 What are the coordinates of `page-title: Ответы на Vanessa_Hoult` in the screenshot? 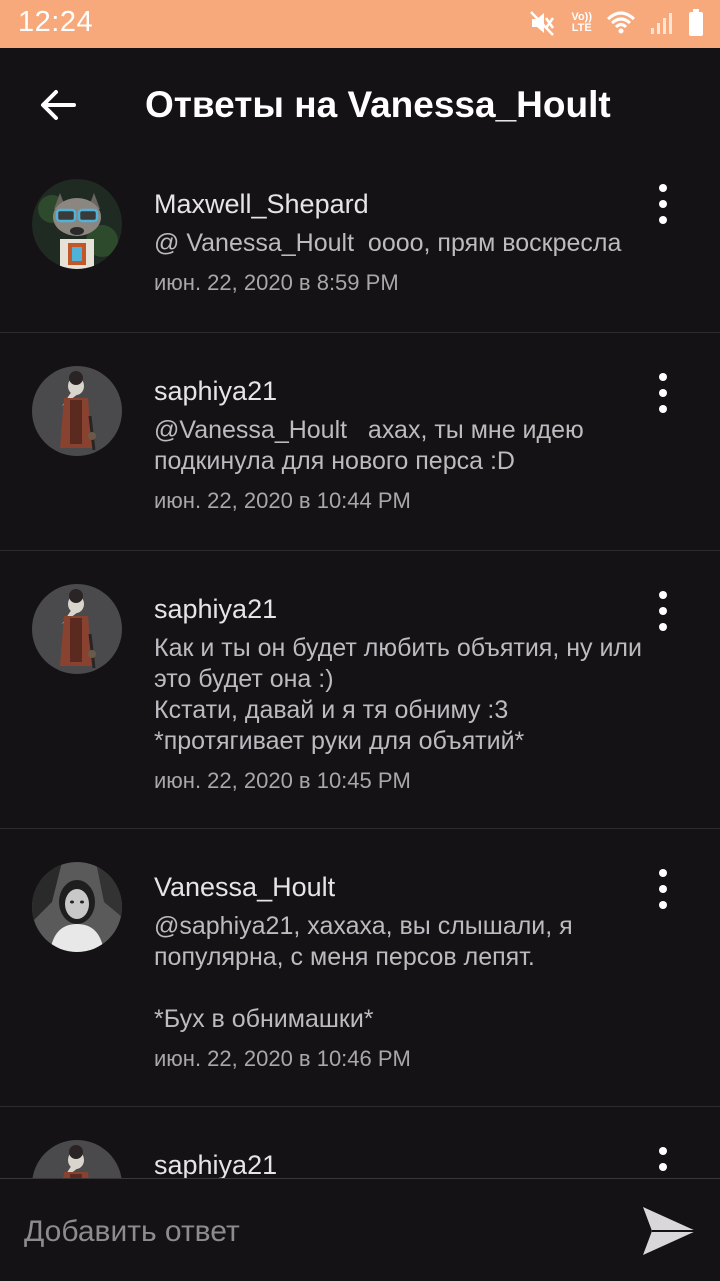 It's located at (378, 104).